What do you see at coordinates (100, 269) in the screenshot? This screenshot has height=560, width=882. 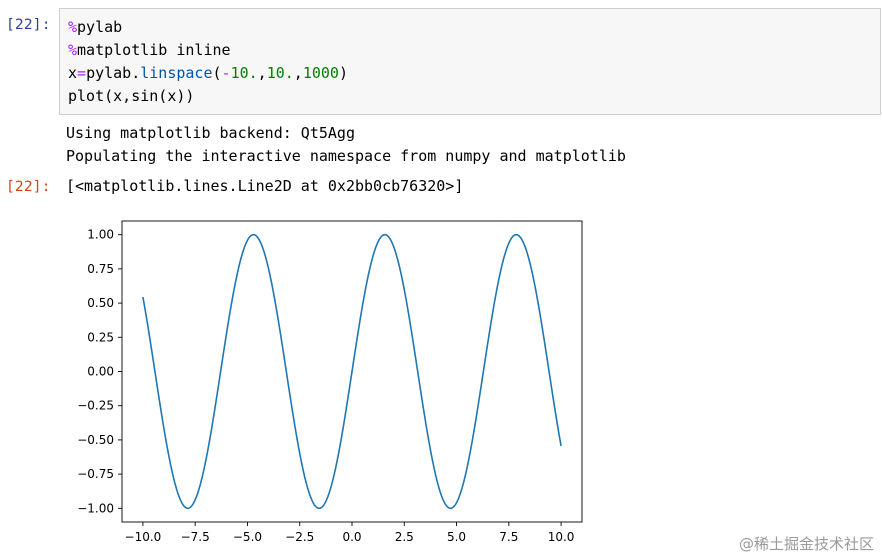 I see `y-tick-label: 0.75` at bounding box center [100, 269].